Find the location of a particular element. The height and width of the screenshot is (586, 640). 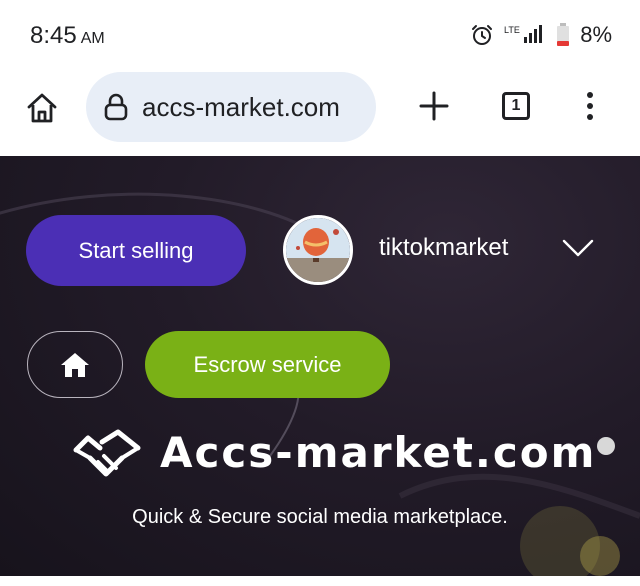

status-icons: LTE 8% is located at coordinates (541, 35).